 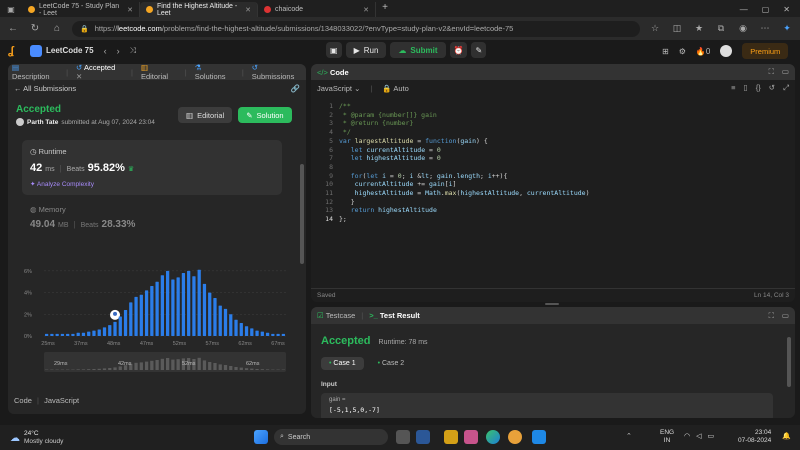 What do you see at coordinates (331, 437) in the screenshot?
I see `taskbar-search: ⌕ Search` at bounding box center [331, 437].